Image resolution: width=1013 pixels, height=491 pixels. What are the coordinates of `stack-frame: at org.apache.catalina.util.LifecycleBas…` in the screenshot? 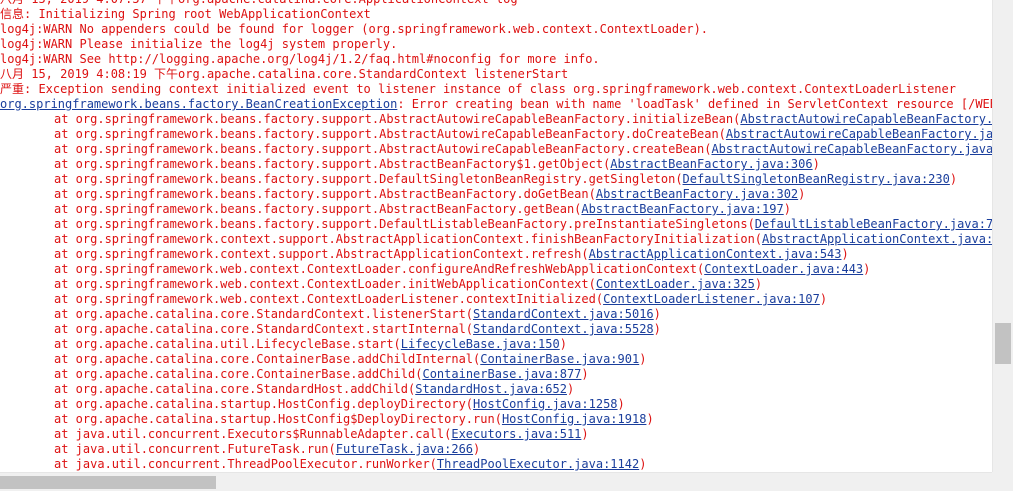 It's located at (496, 344).